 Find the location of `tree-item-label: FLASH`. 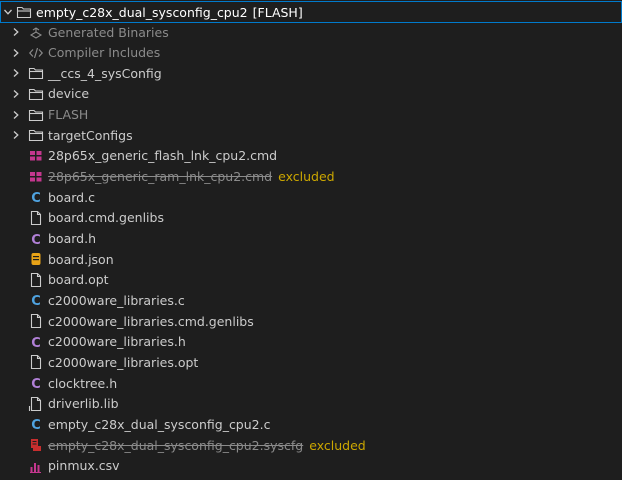

tree-item-label: FLASH is located at coordinates (68, 115).